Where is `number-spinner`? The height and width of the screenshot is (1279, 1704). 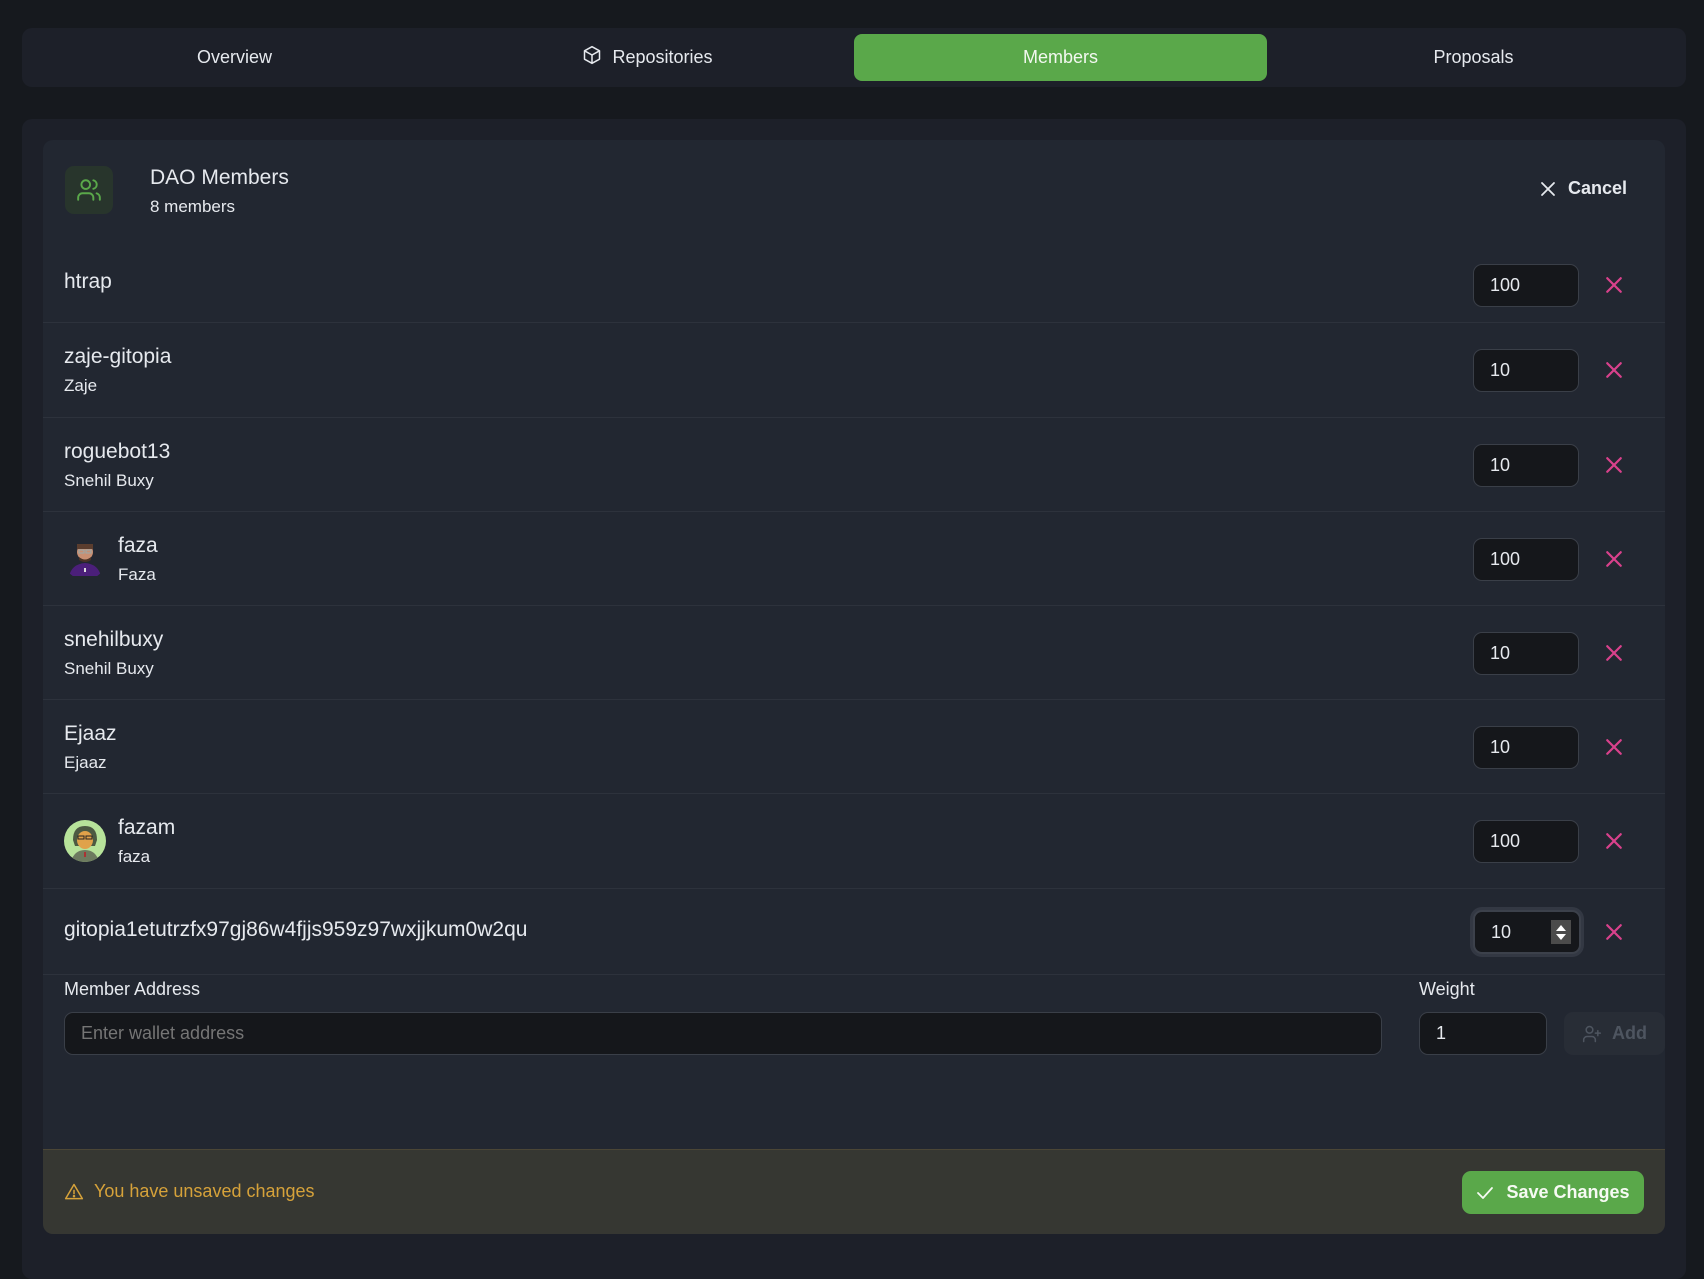 number-spinner is located at coordinates (1561, 932).